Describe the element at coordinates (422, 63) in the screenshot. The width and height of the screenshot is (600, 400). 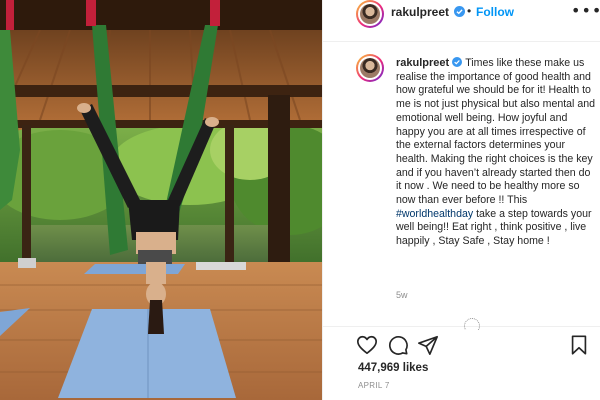
I see `caption-username: rakulpreet` at that location.